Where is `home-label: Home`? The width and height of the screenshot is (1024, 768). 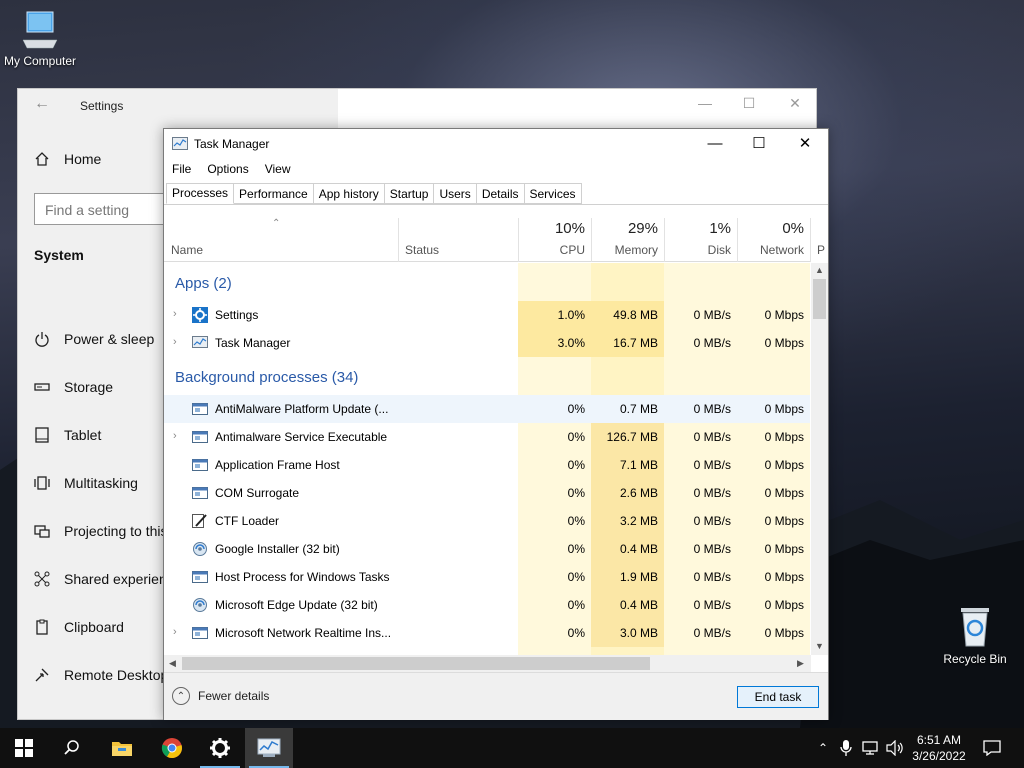 home-label: Home is located at coordinates (83, 159).